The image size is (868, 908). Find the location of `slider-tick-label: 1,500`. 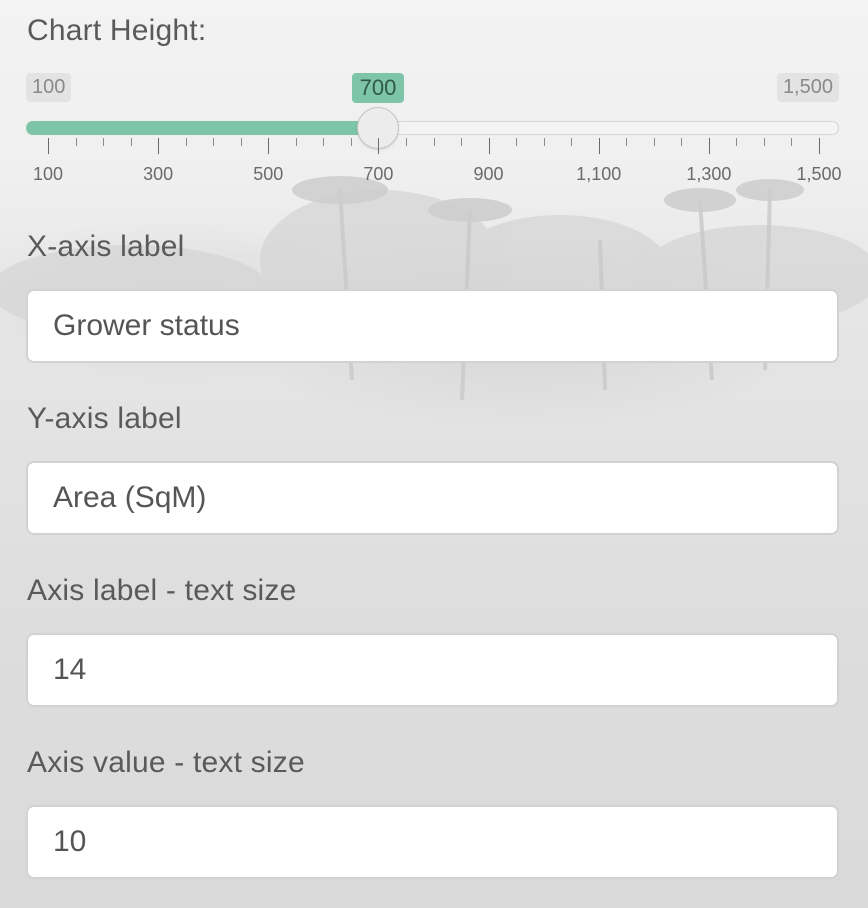

slider-tick-label: 1,500 is located at coordinates (819, 174).